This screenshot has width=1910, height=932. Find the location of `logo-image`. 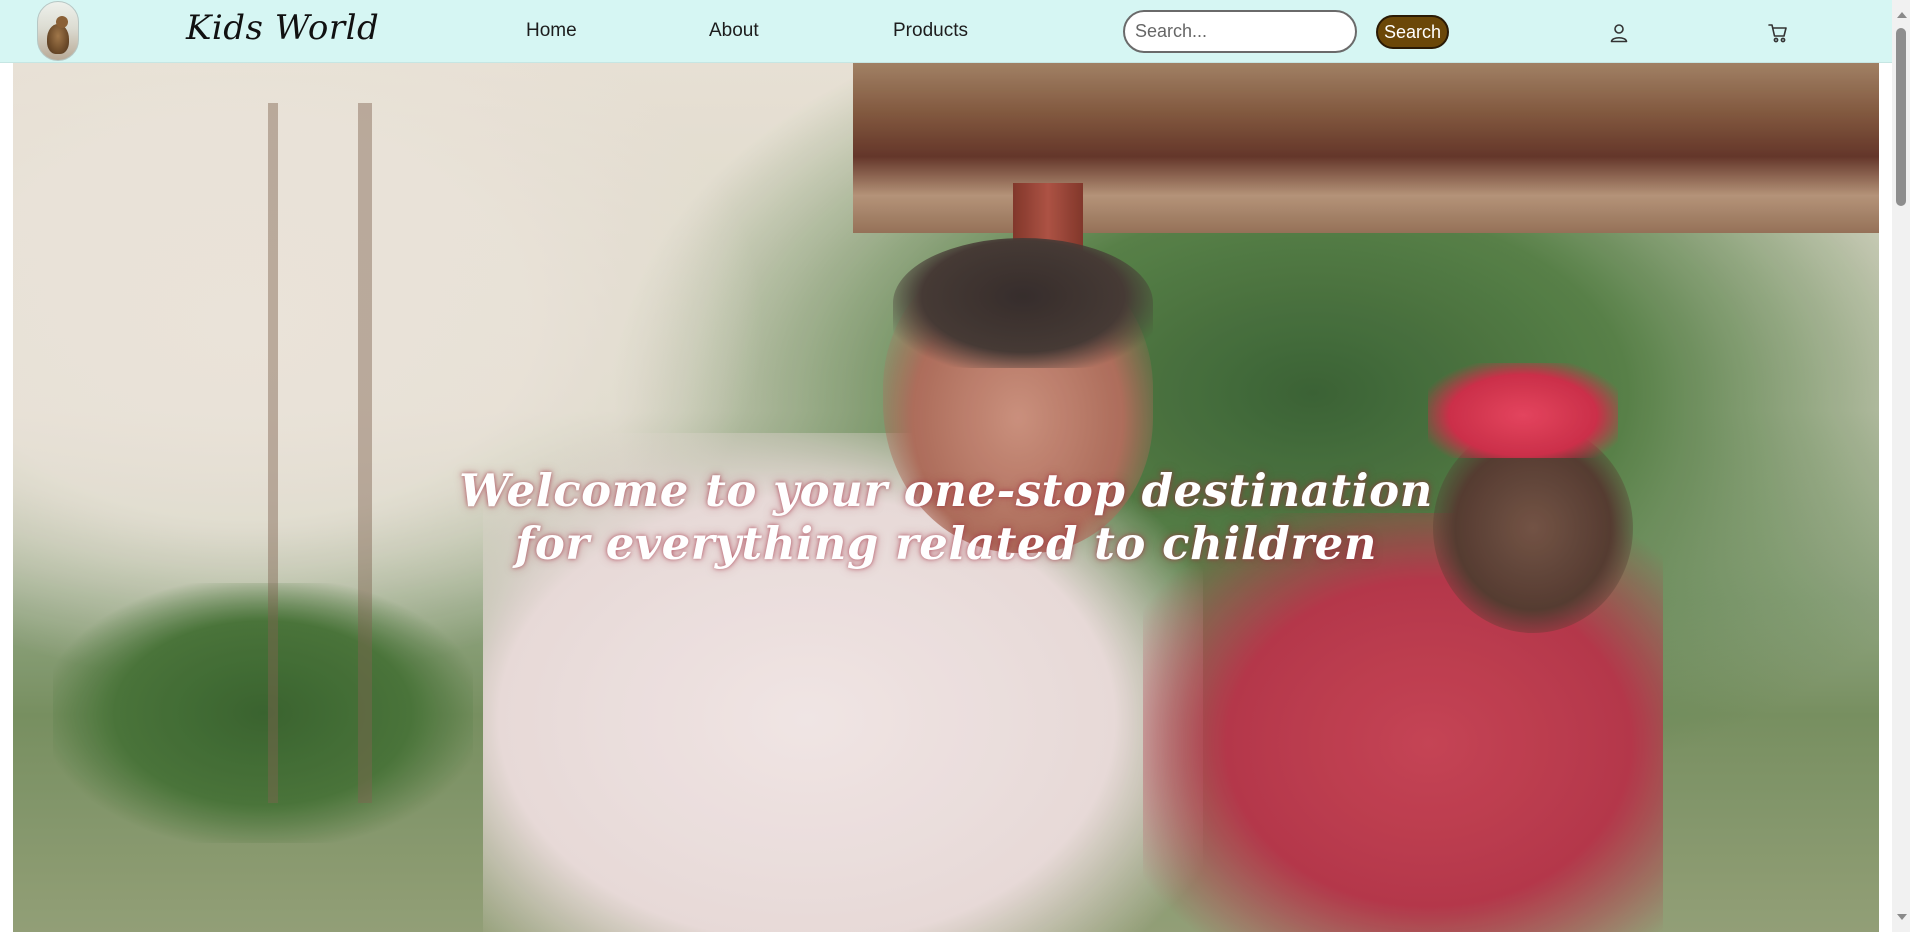

logo-image is located at coordinates (58, 31).